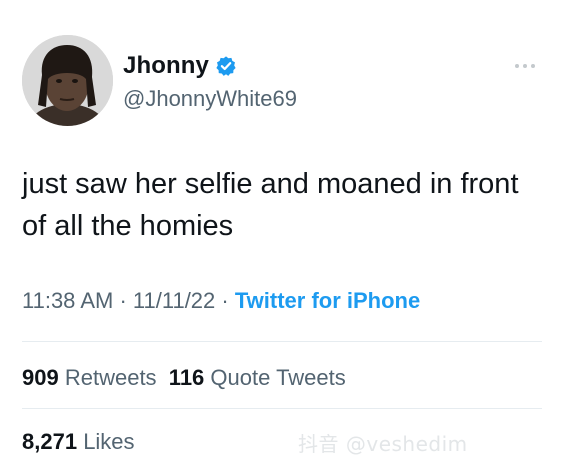 This screenshot has height=464, width=564. What do you see at coordinates (327, 300) in the screenshot?
I see `tweet-source-link: Twitter for iPhone` at bounding box center [327, 300].